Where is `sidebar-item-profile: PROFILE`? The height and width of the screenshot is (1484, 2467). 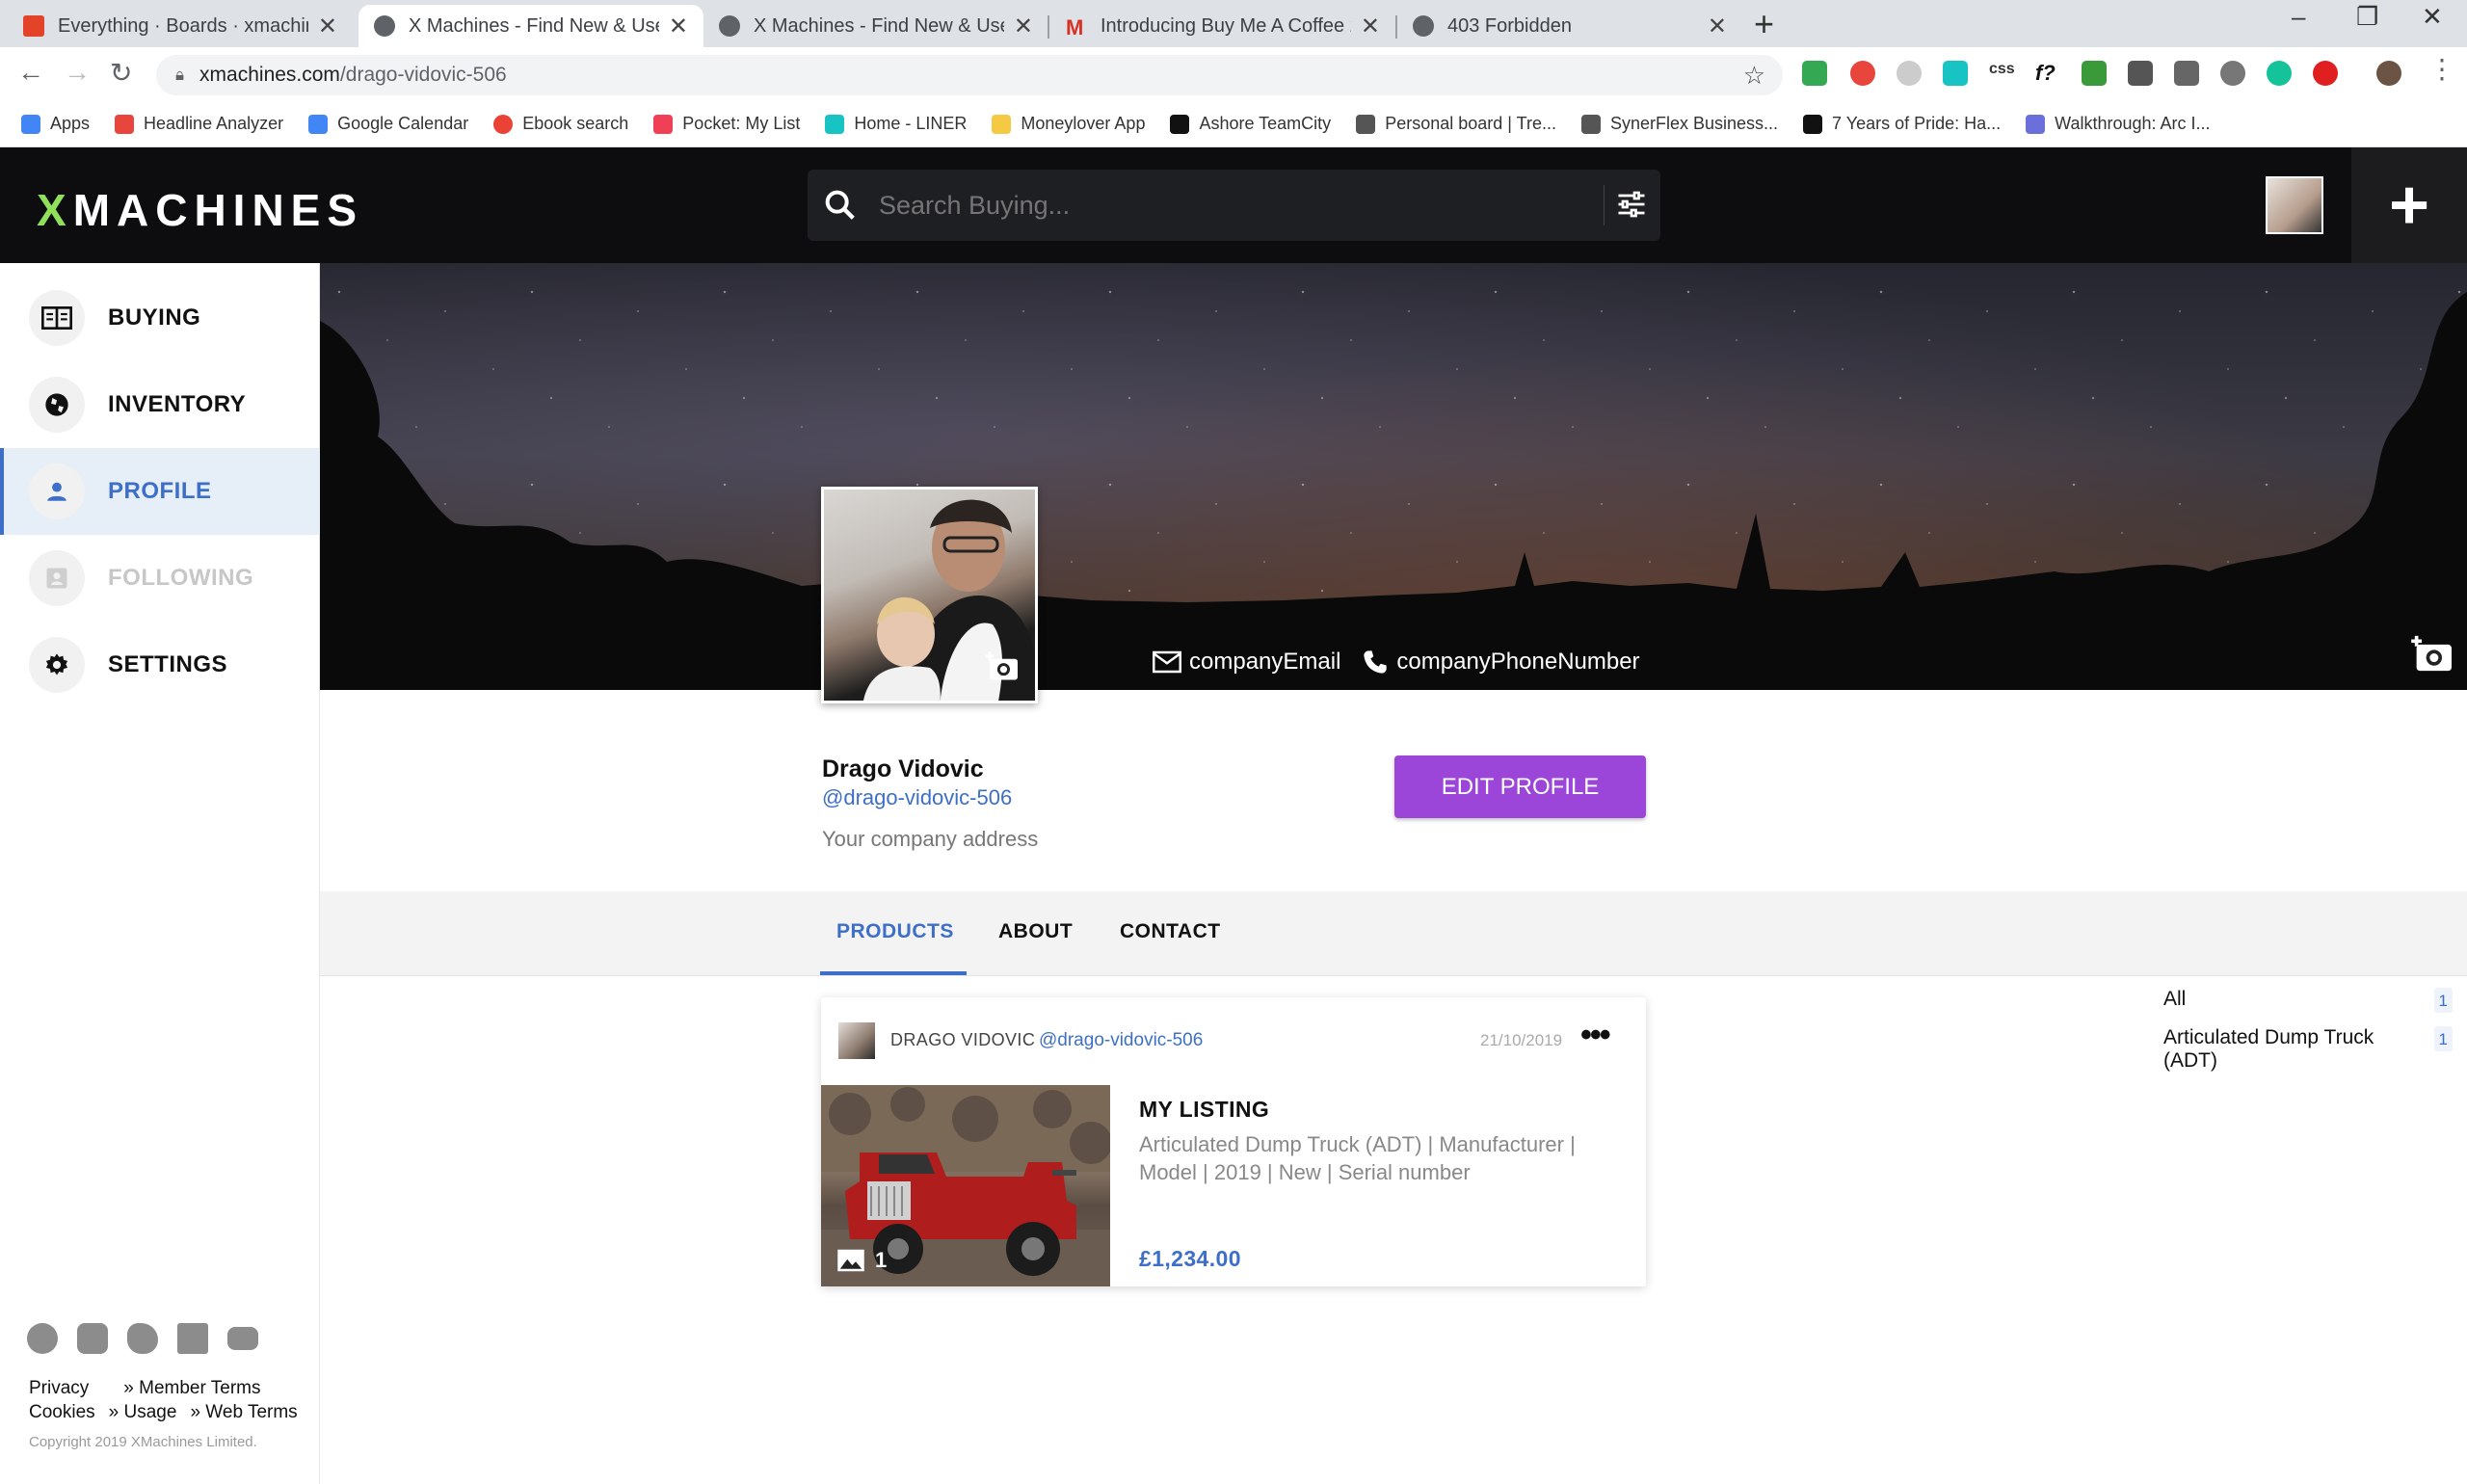
sidebar-item-profile: PROFILE is located at coordinates (160, 491).